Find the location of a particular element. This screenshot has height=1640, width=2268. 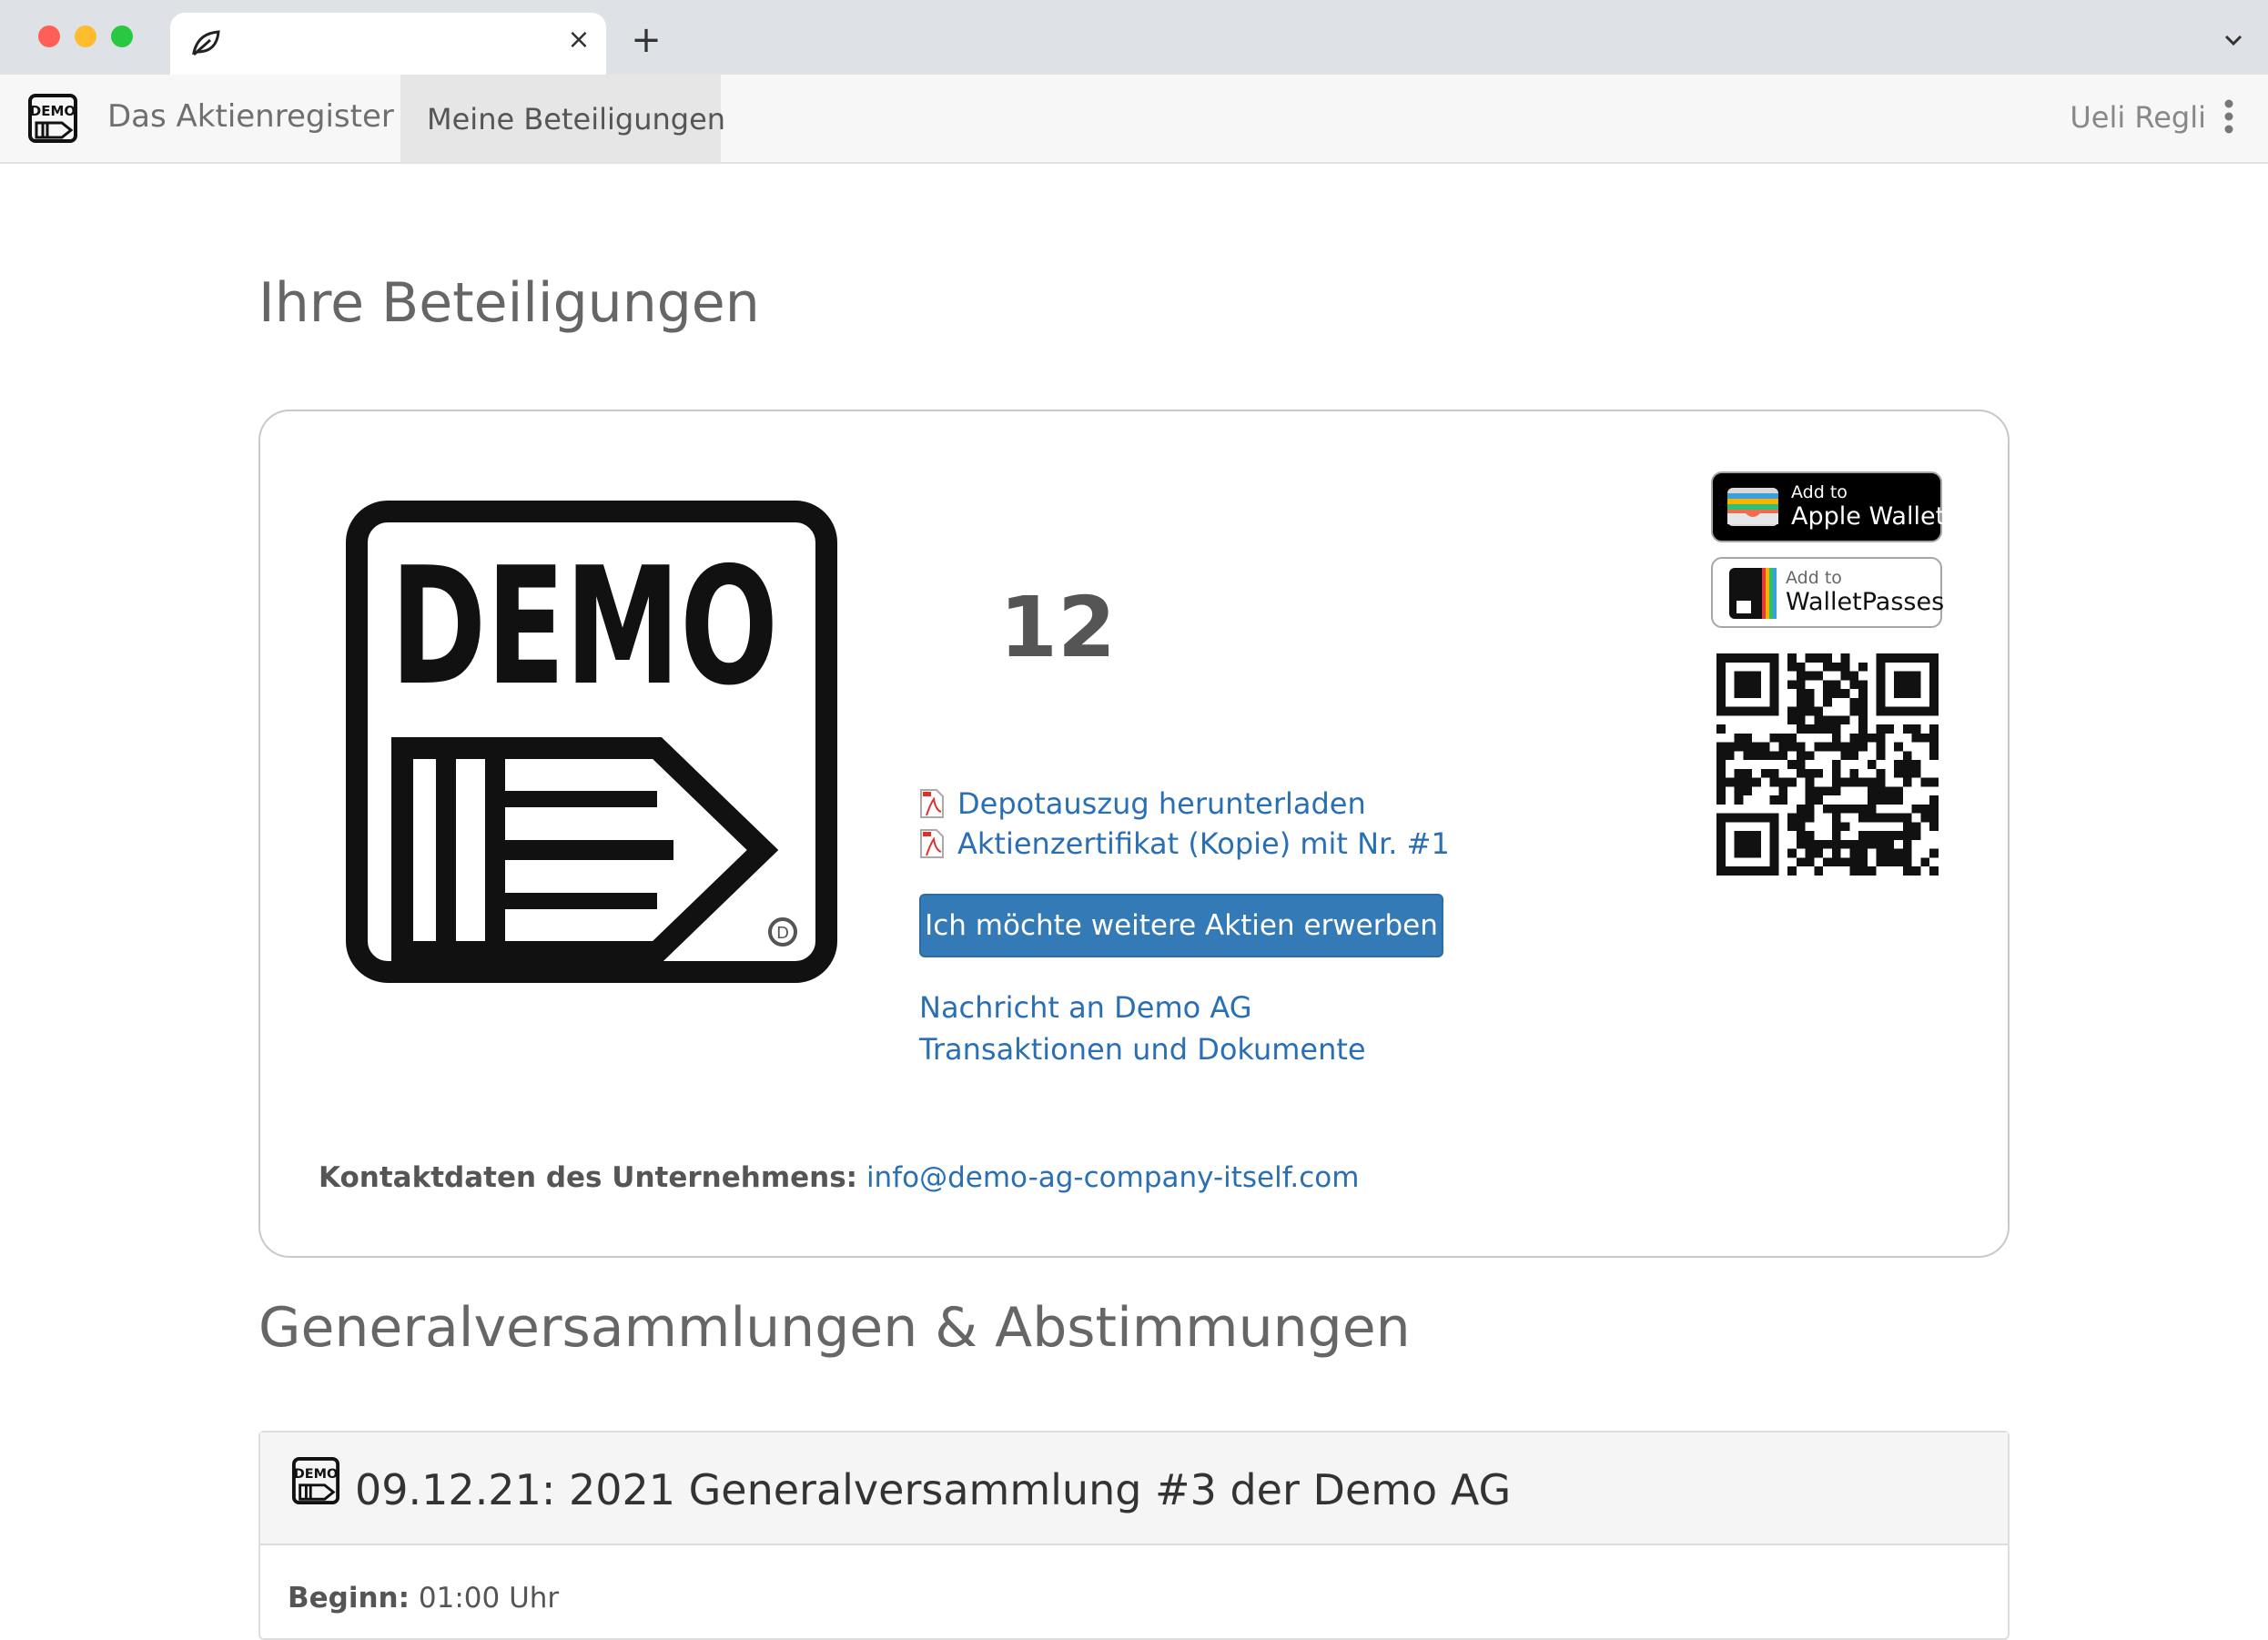

close-window-button is located at coordinates (49, 36).